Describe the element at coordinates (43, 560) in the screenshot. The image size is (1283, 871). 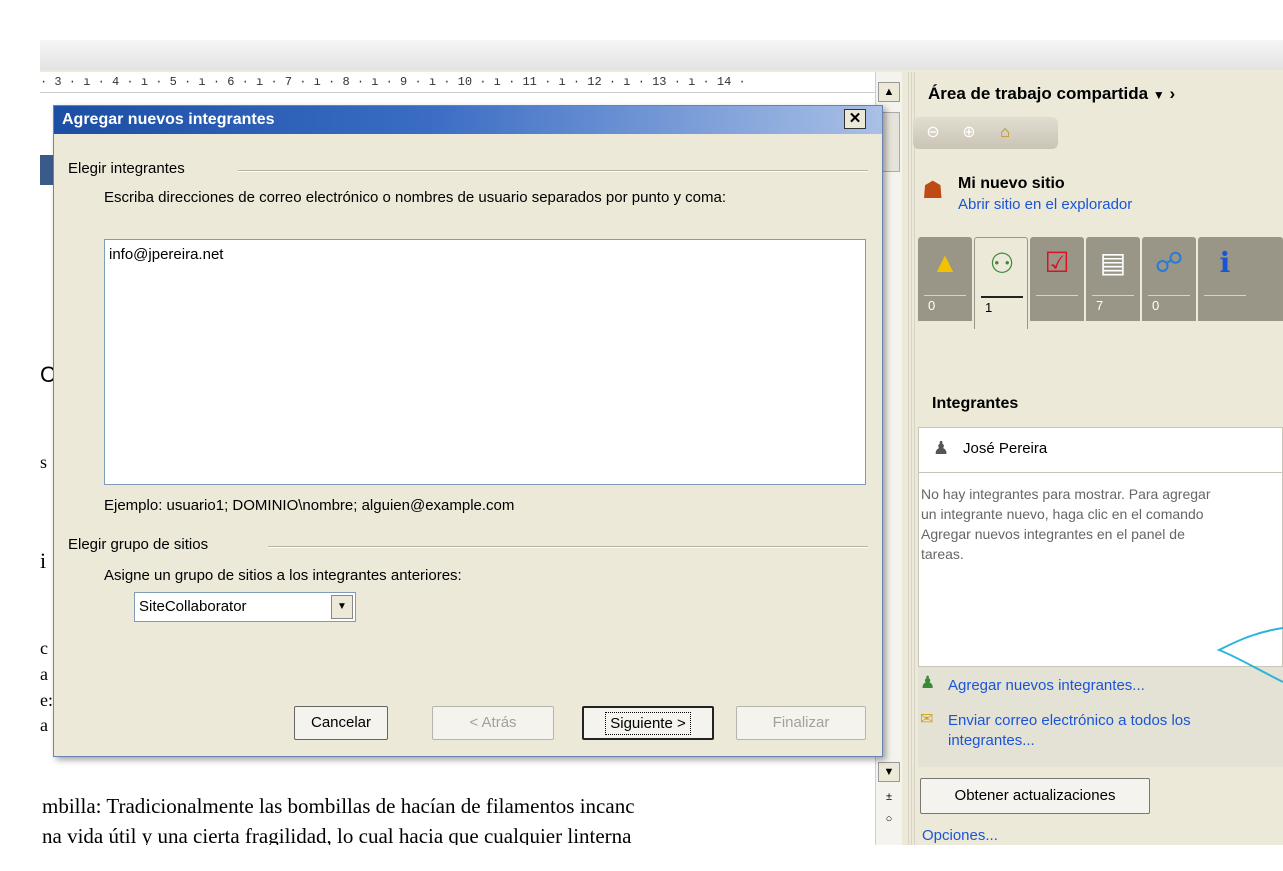
I see `doc-fragment: i` at that location.